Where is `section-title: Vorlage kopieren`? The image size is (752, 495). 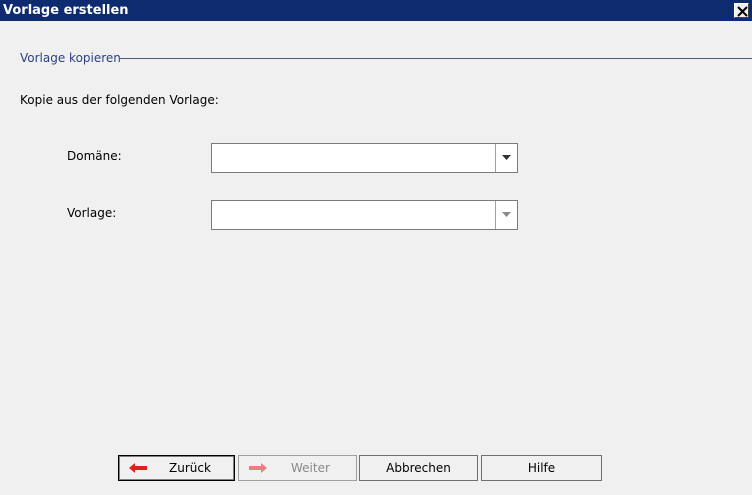
section-title: Vorlage kopieren is located at coordinates (70, 58).